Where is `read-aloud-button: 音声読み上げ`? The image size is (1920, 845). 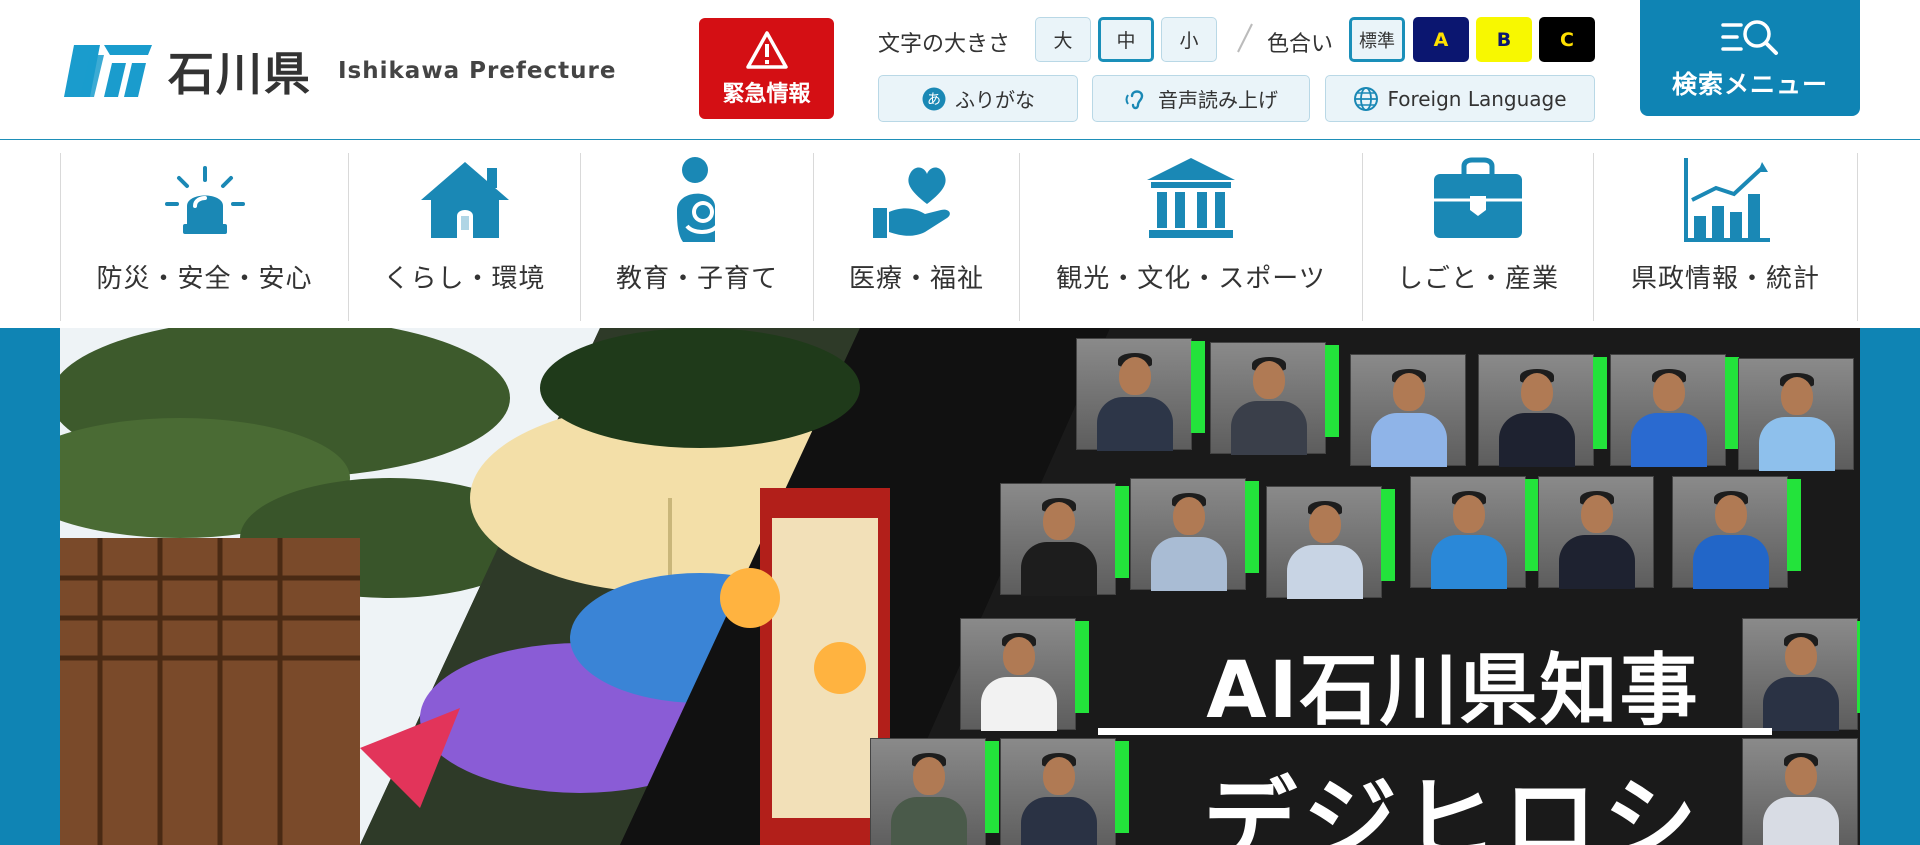 read-aloud-button: 音声読み上げ is located at coordinates (1201, 98).